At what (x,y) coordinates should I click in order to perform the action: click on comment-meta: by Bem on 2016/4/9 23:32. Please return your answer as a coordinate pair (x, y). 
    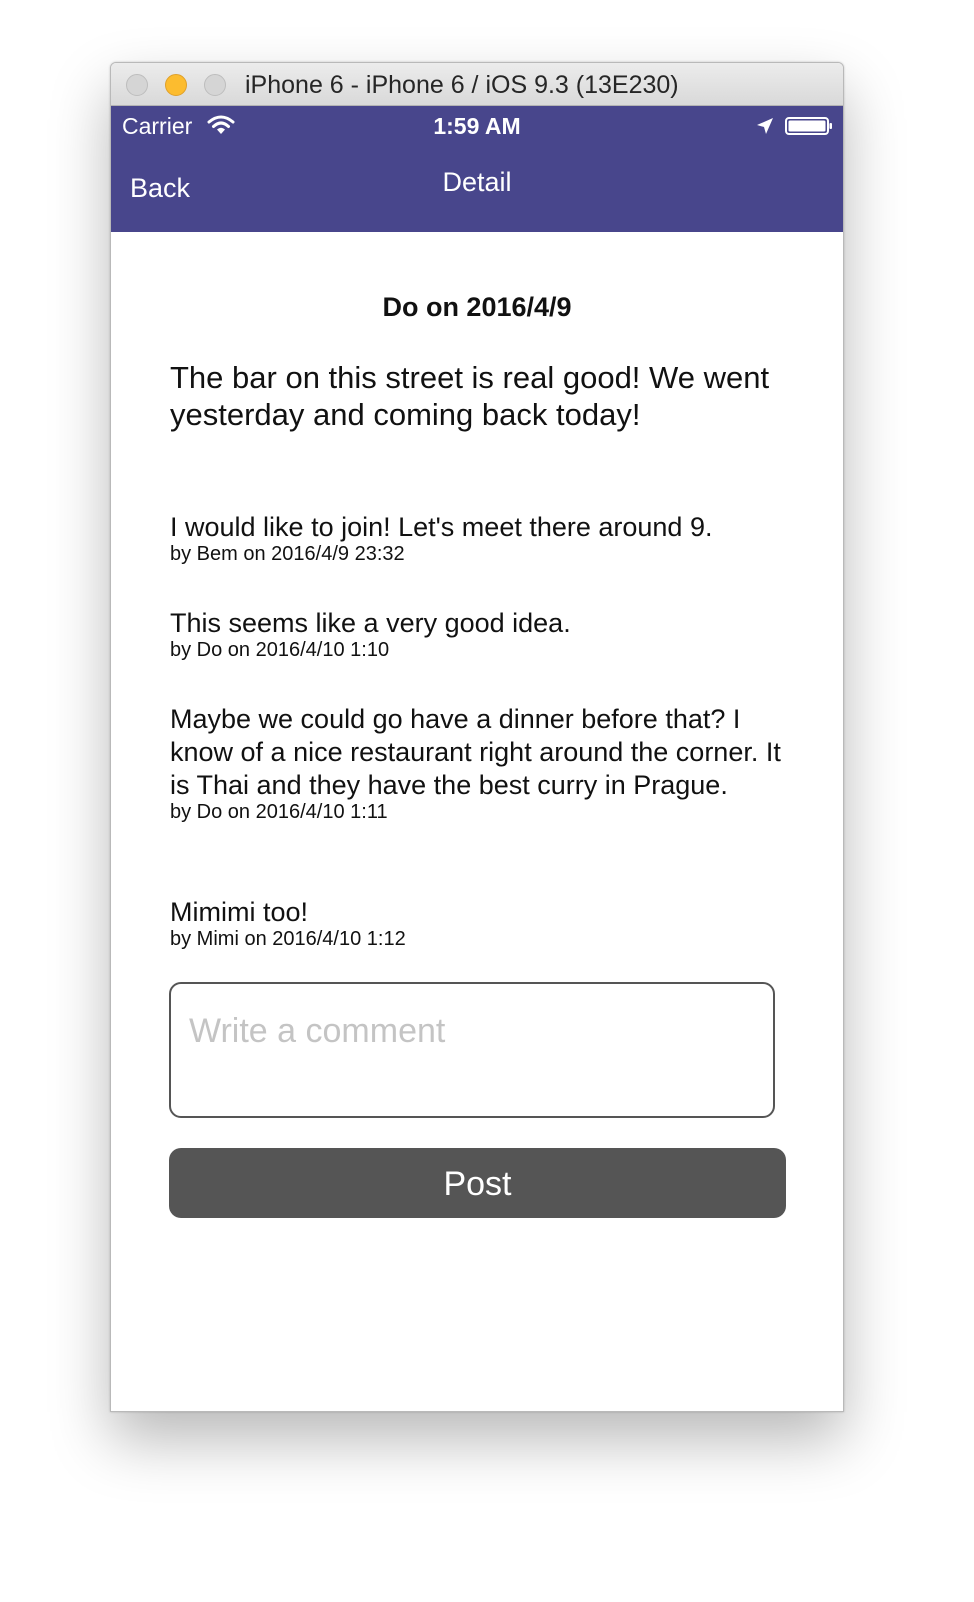
    Looking at the image, I should click on (287, 554).